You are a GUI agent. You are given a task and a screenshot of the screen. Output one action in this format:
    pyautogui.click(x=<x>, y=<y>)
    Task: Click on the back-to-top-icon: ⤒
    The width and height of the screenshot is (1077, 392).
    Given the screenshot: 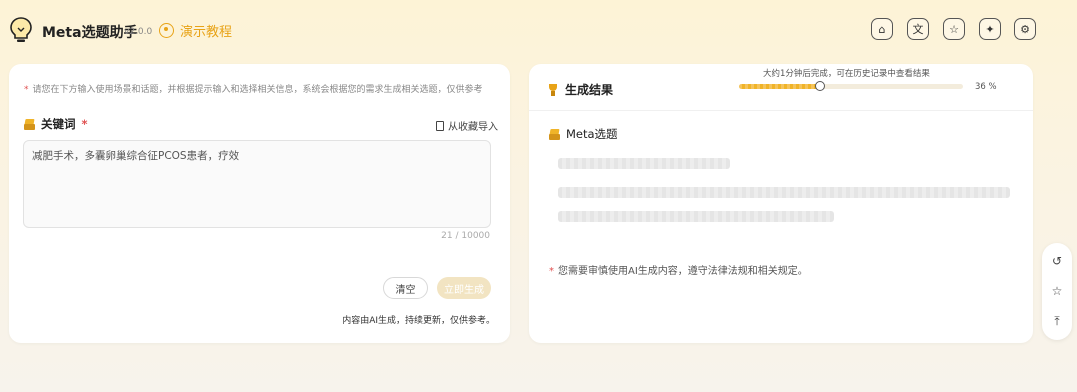 What is the action you would take?
    pyautogui.click(x=1057, y=321)
    